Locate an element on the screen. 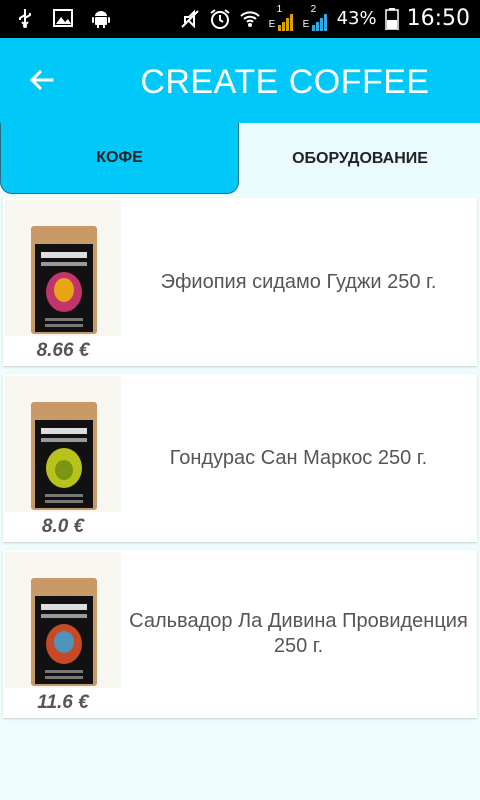 This screenshot has width=480, height=800. status-bar-system: 1 E 2 E 43% 16:50 is located at coordinates (324, 17).